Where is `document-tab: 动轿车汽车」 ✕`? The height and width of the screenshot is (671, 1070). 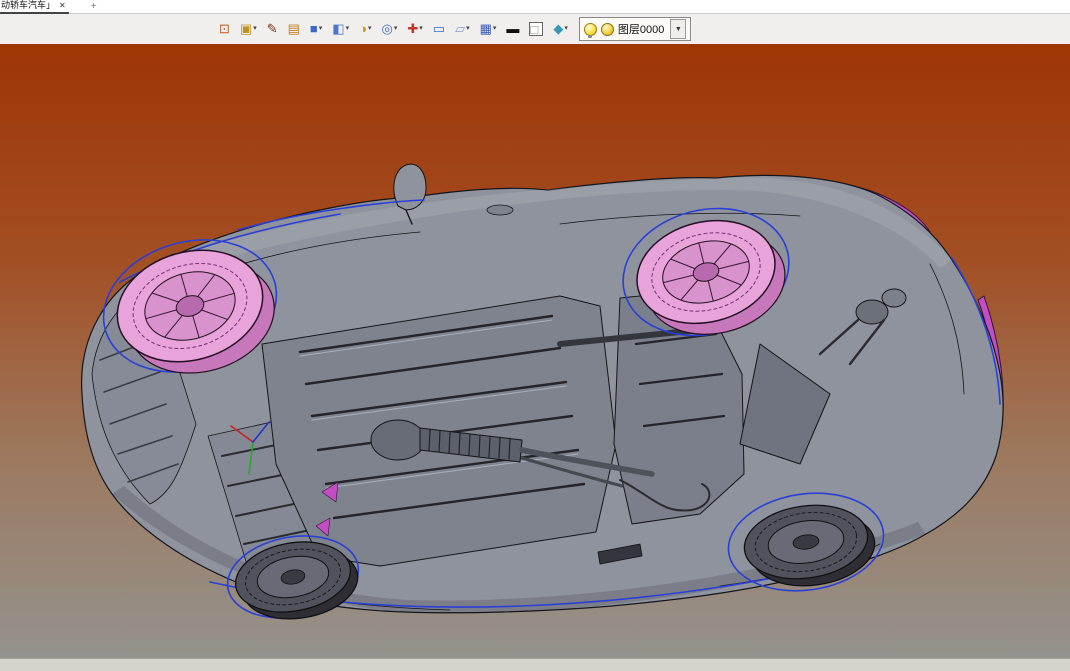
document-tab: 动轿车汽车」 ✕ is located at coordinates (34, 7).